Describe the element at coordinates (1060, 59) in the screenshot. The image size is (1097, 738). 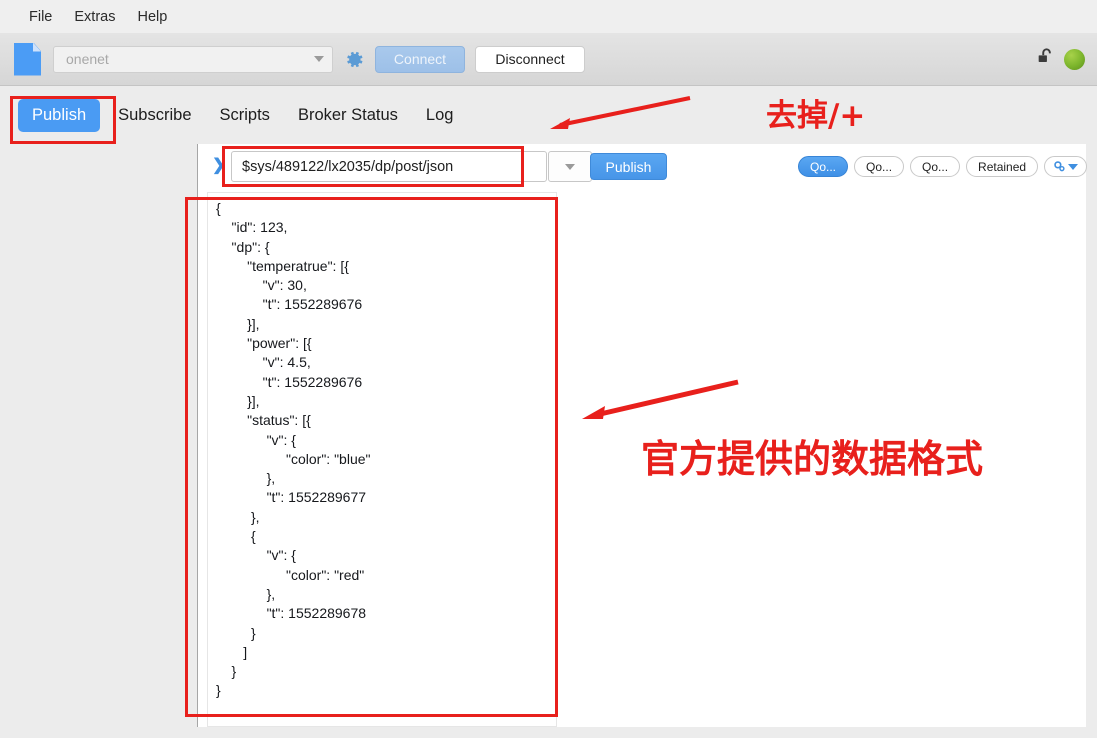
I see `toolbar-status-group` at that location.